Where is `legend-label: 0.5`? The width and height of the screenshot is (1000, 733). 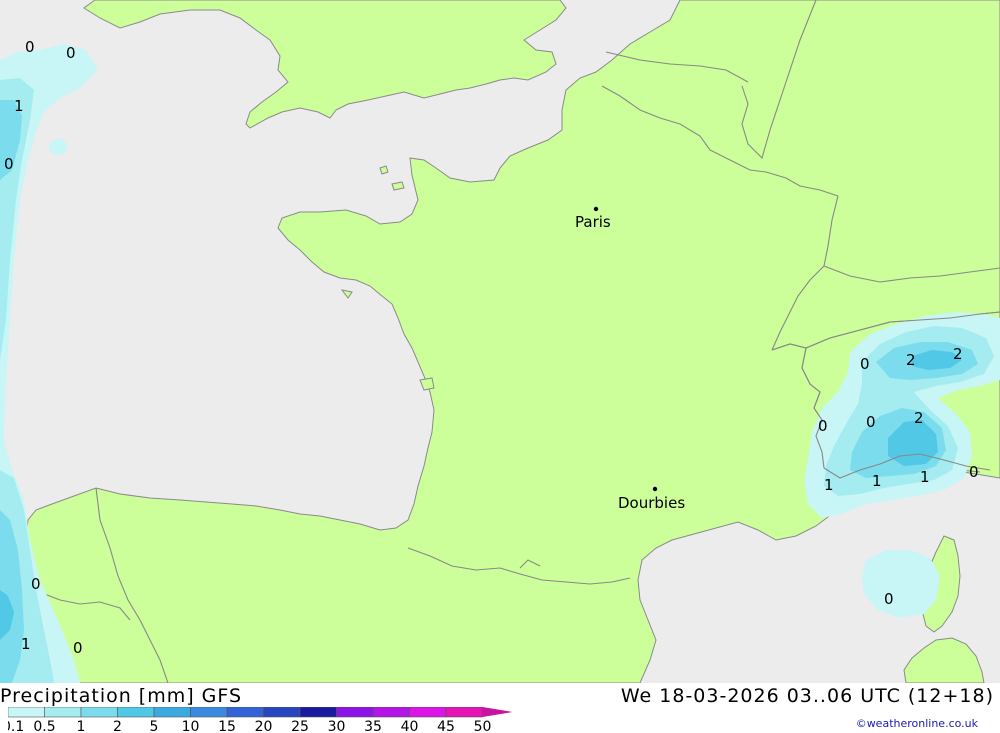 legend-label: 0.5 is located at coordinates (44, 726).